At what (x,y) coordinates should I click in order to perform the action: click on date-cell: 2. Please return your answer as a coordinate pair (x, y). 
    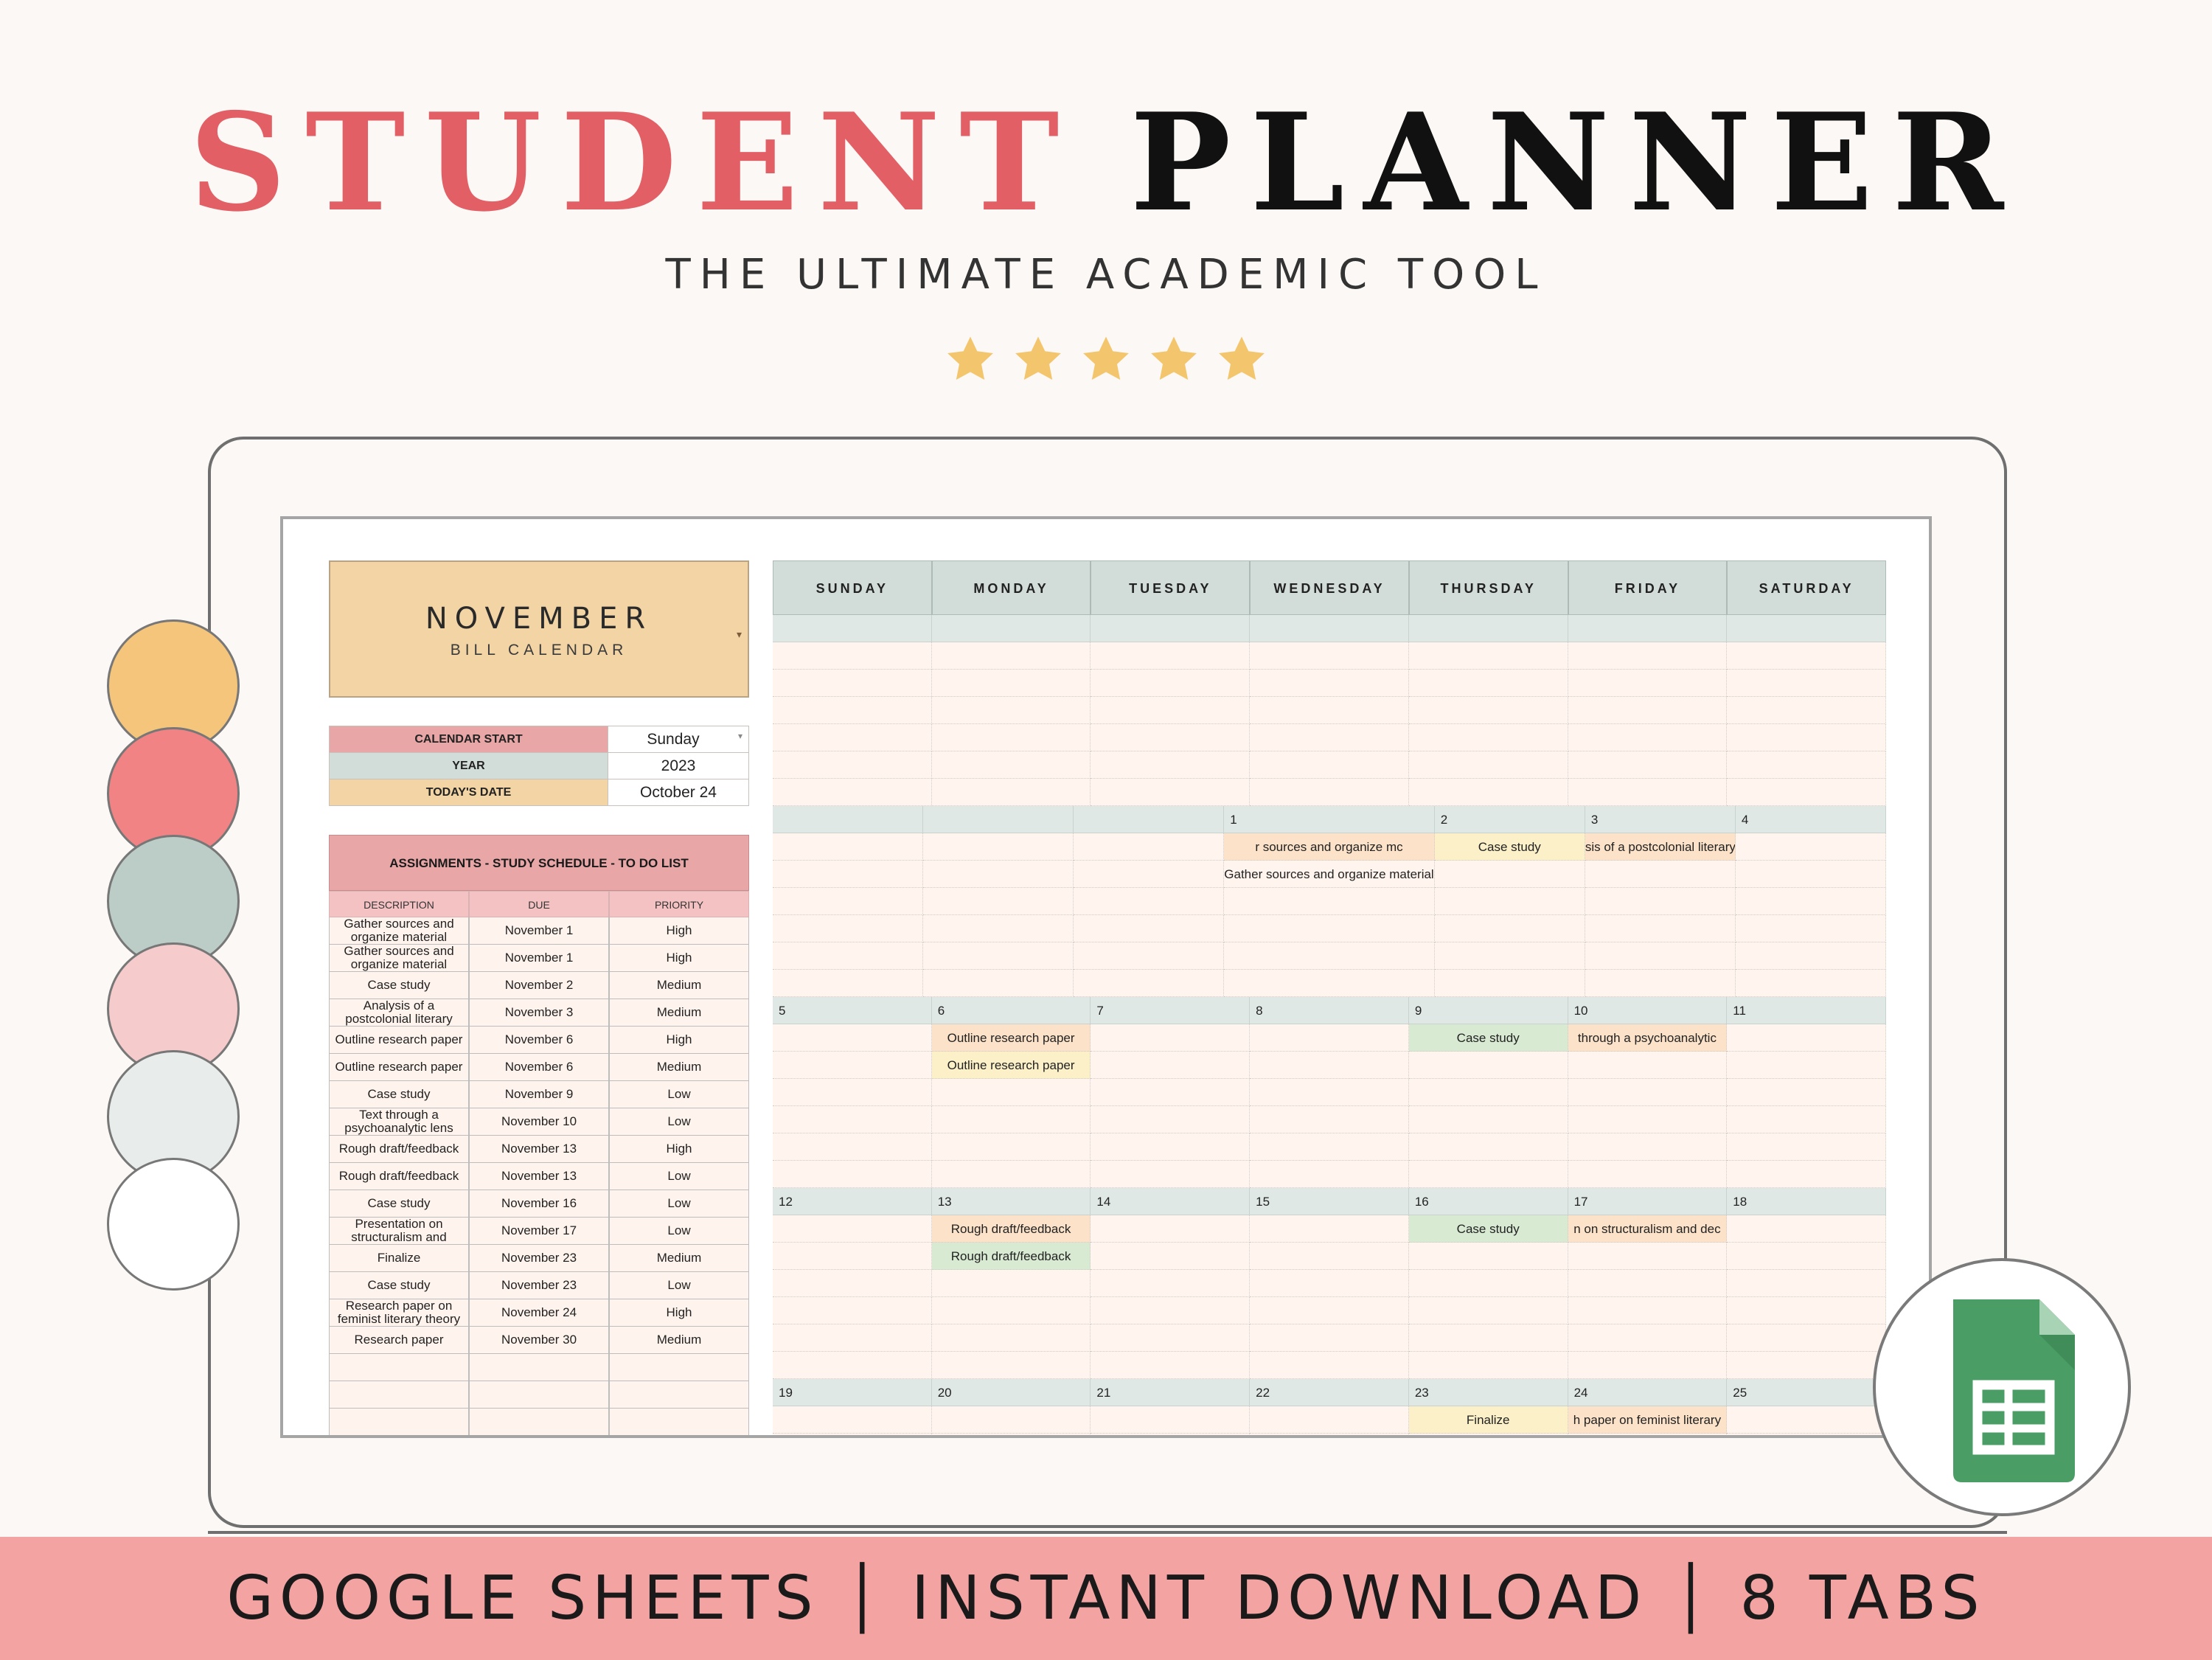
    Looking at the image, I should click on (1509, 819).